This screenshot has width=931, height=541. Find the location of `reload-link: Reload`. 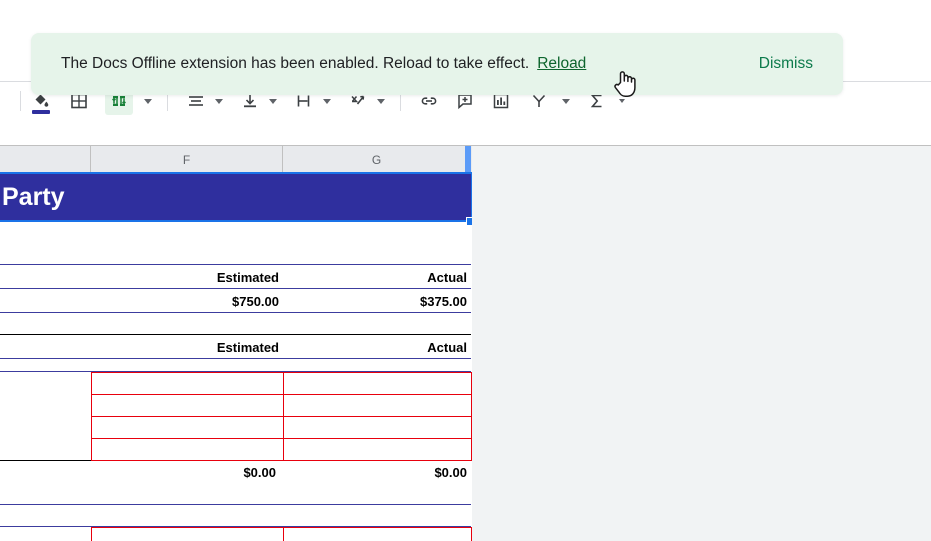

reload-link: Reload is located at coordinates (561, 64).